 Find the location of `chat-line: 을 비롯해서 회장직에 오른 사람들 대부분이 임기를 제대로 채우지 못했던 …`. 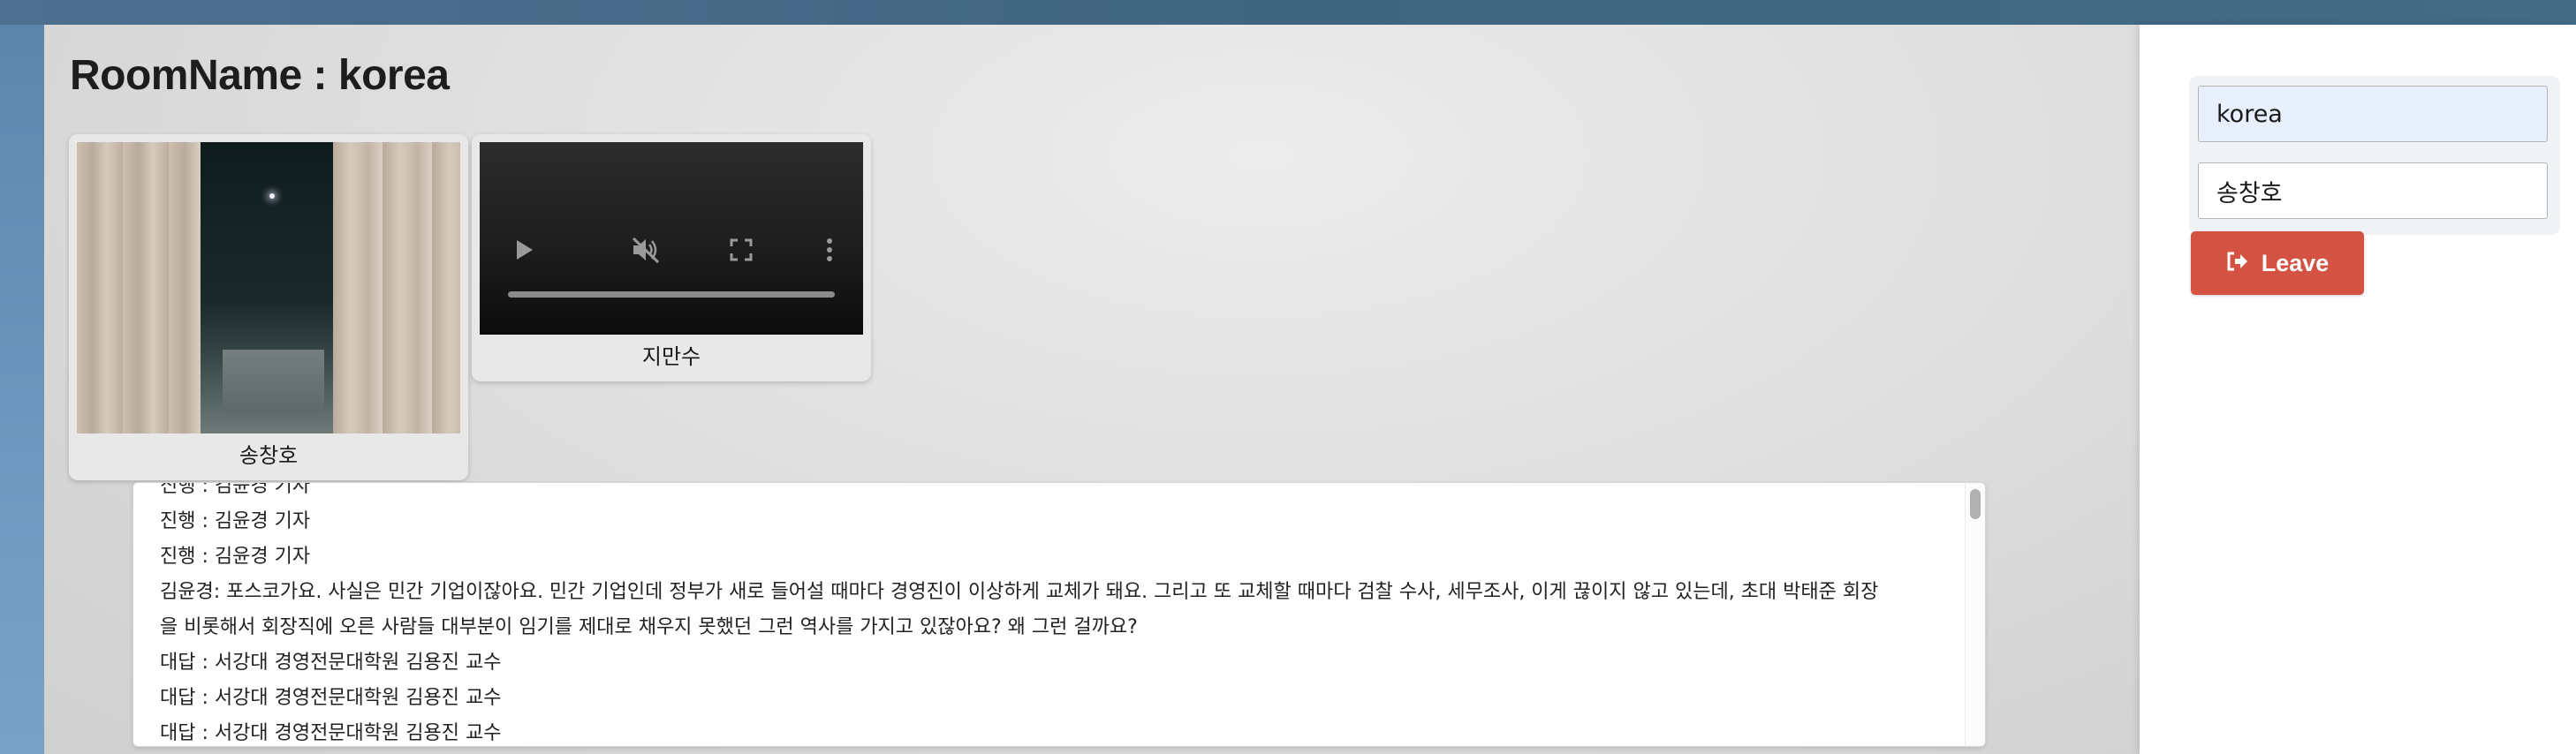

chat-line: 을 비롯해서 회장직에 오른 사람들 대부분이 임기를 제대로 채우지 못했던 … is located at coordinates (649, 627).